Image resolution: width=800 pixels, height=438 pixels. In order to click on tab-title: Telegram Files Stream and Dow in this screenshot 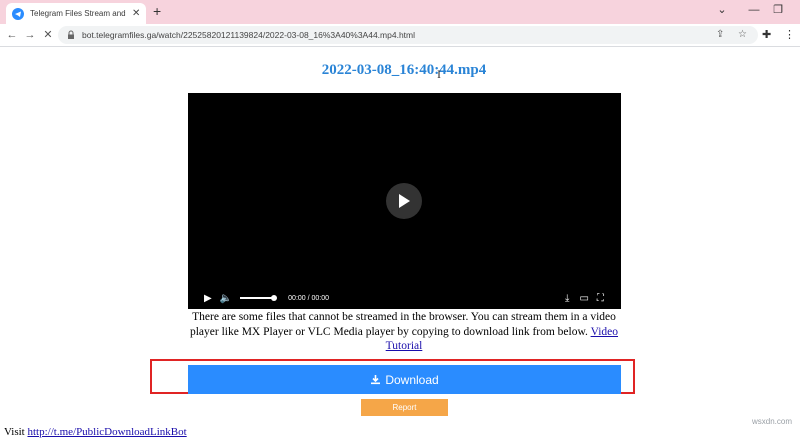, I will do `click(78, 13)`.